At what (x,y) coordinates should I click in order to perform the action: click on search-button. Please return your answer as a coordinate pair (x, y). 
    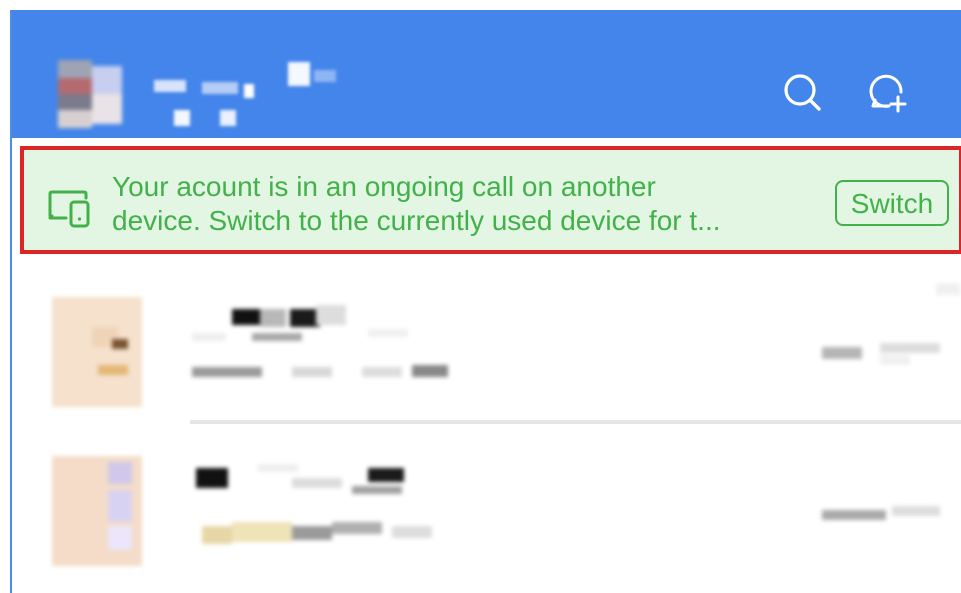
    Looking at the image, I should click on (803, 93).